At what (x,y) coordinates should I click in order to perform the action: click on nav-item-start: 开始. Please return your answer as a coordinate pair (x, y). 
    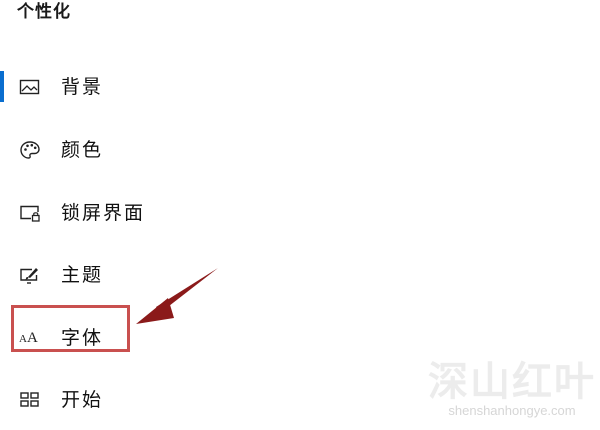
    Looking at the image, I should click on (150, 400).